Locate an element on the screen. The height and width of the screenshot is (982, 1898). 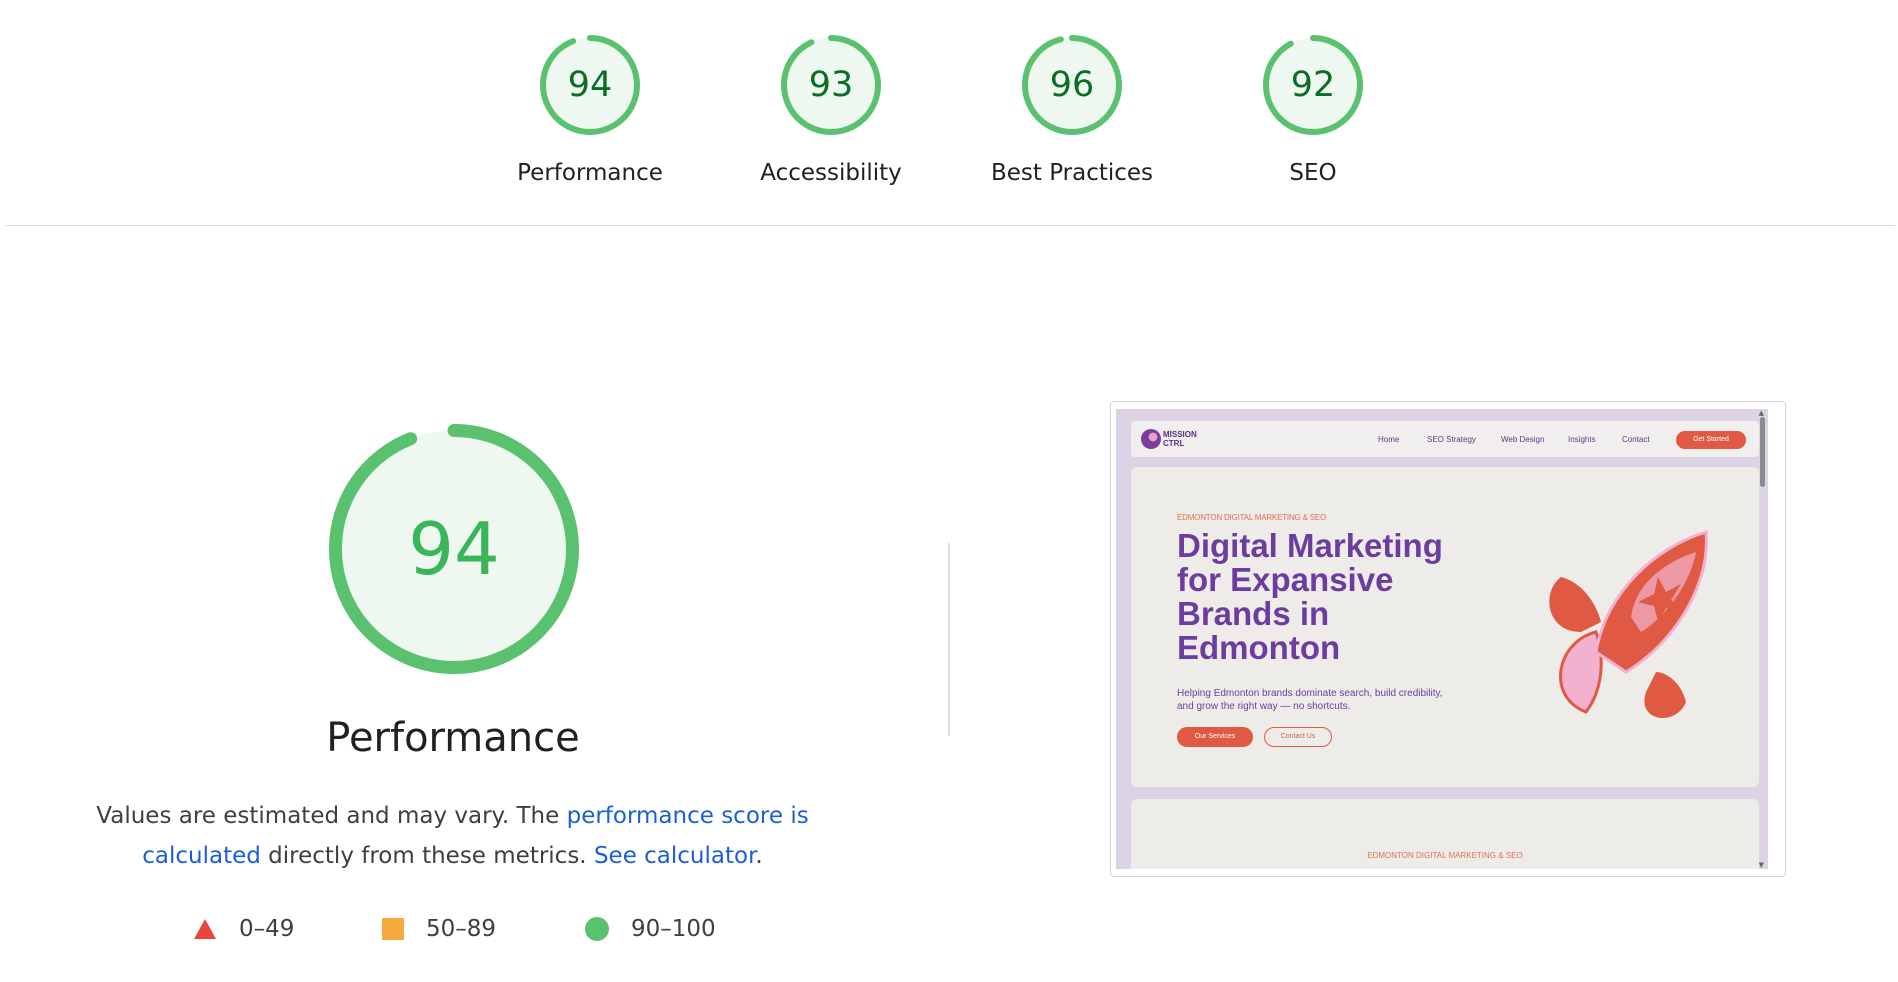
desc-text: Values are estimated and may vary. The is located at coordinates (331, 816).